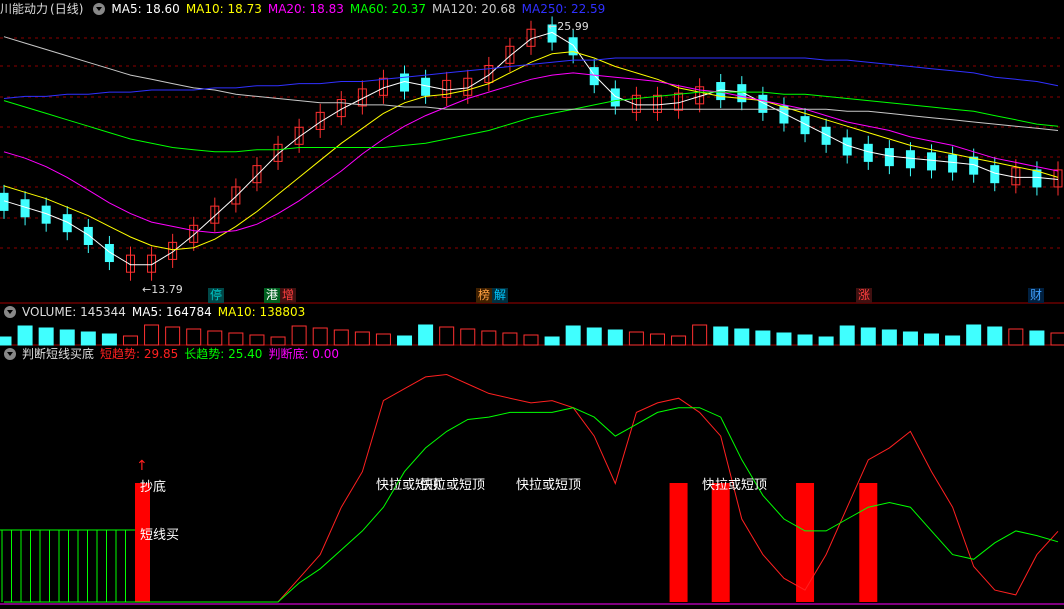 The height and width of the screenshot is (609, 1064). I want to click on event-tag-0: 停, so click(216, 295).